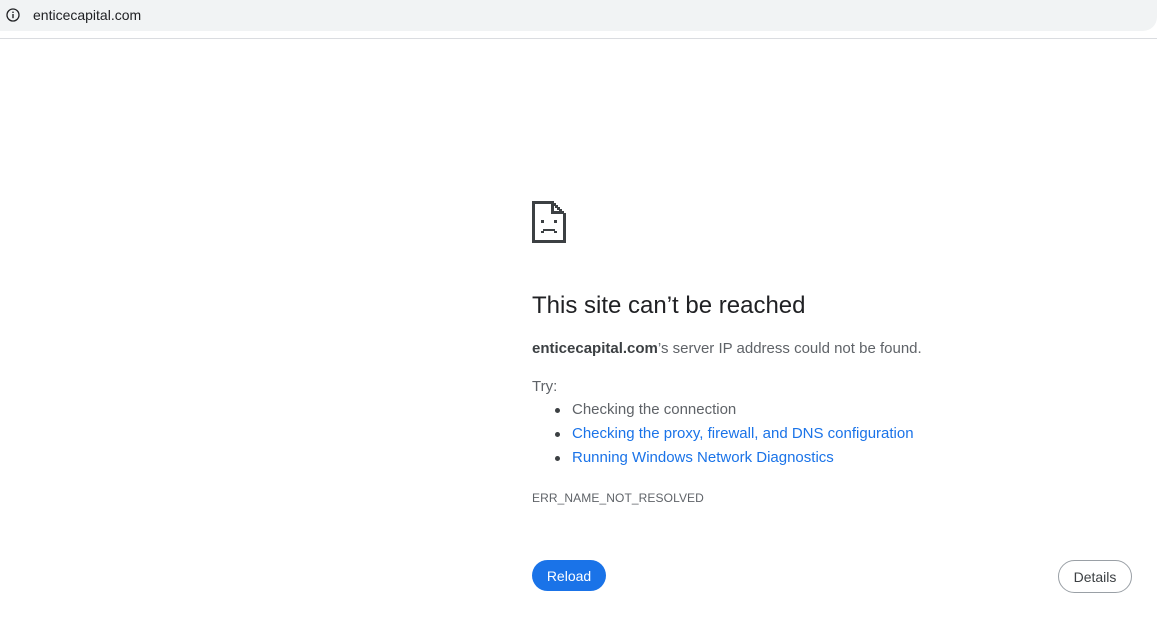 The height and width of the screenshot is (632, 1157). Describe the element at coordinates (87, 15) in the screenshot. I see `url-text: enticecapital.com` at that location.